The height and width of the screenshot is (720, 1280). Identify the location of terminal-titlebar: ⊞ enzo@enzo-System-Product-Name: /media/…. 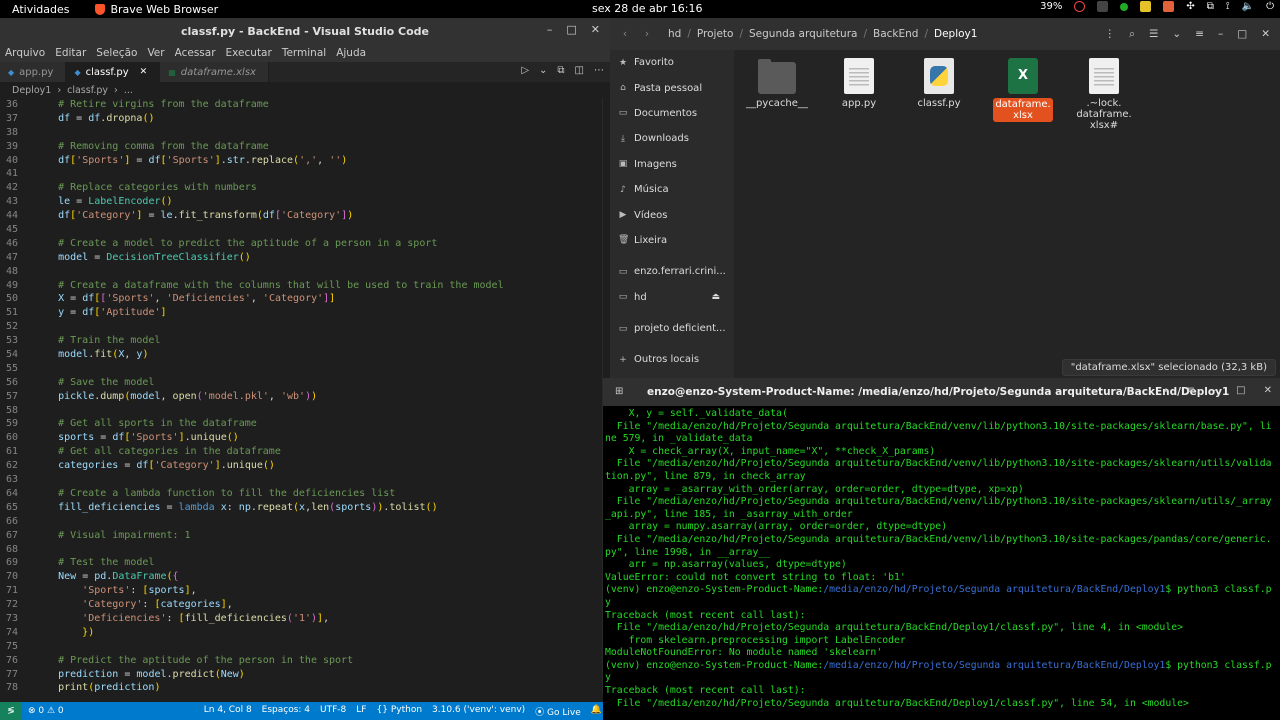
(941, 392).